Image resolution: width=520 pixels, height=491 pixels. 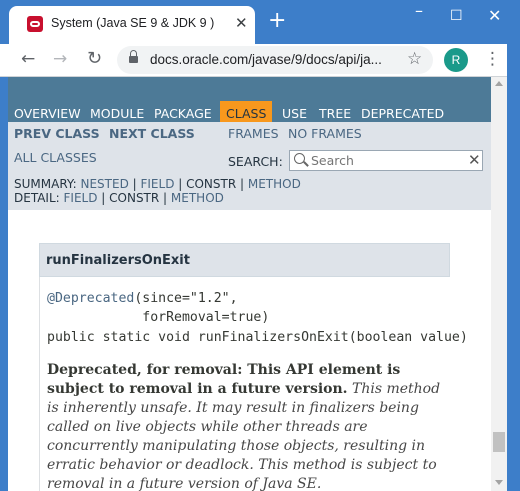 What do you see at coordinates (492, 59) in the screenshot?
I see `menu-icon: ⋮` at bounding box center [492, 59].